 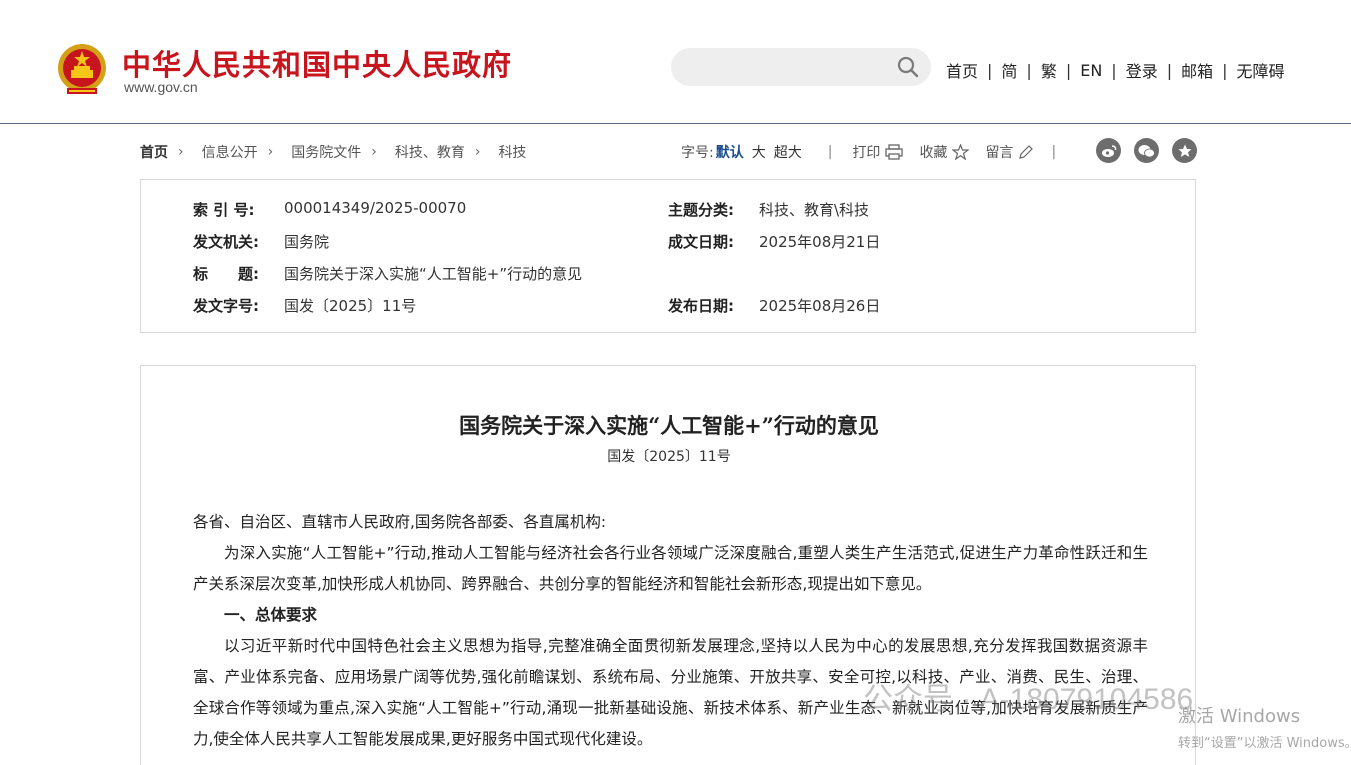 I want to click on breadcrumb-sci: 科技, so click(x=512, y=152).